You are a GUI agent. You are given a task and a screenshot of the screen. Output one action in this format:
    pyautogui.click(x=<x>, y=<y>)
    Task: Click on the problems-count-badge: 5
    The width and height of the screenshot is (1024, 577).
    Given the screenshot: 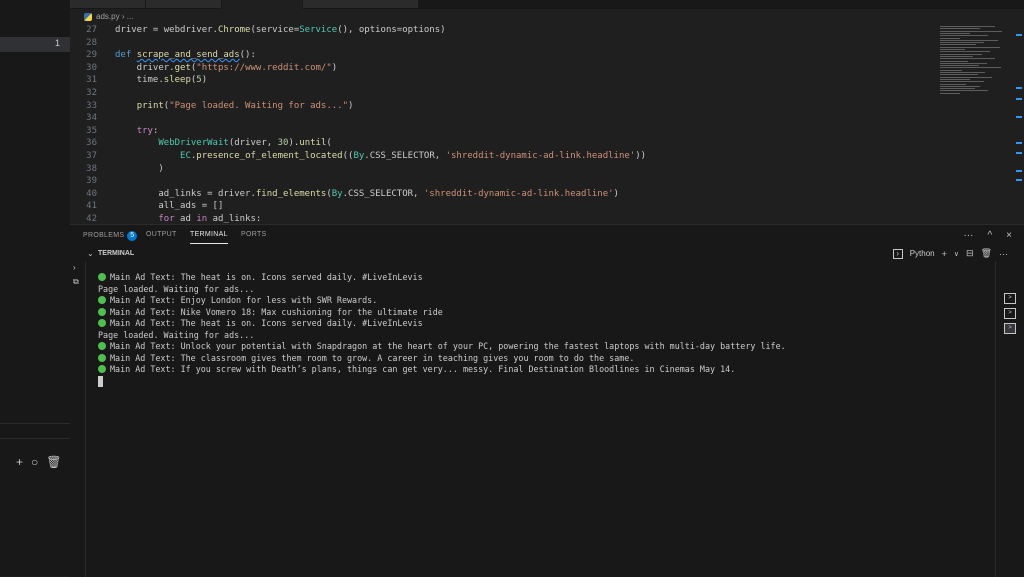 What is the action you would take?
    pyautogui.click(x=132, y=236)
    